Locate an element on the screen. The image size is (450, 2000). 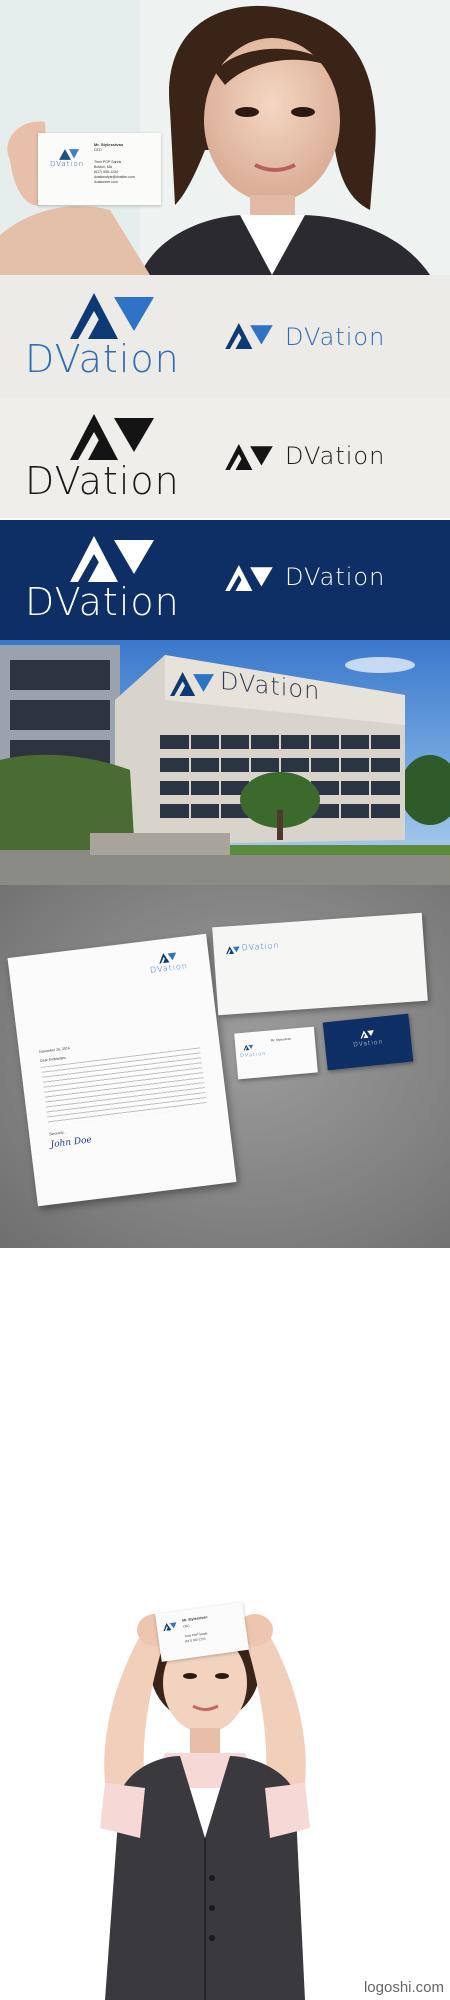
letterhead-wordmark: DVation is located at coordinates (169, 968).